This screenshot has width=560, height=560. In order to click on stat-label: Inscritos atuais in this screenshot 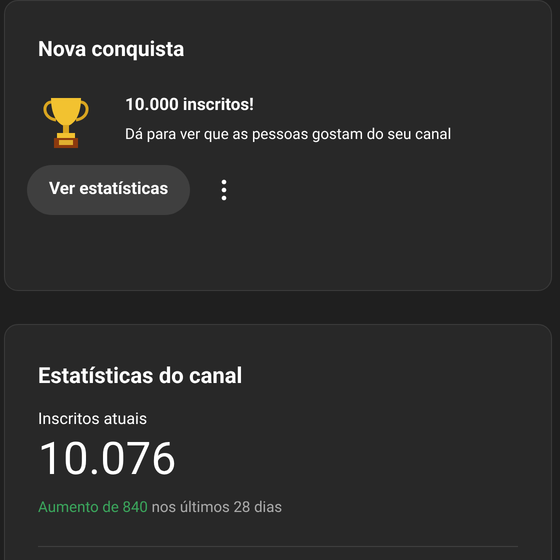, I will do `click(93, 419)`.